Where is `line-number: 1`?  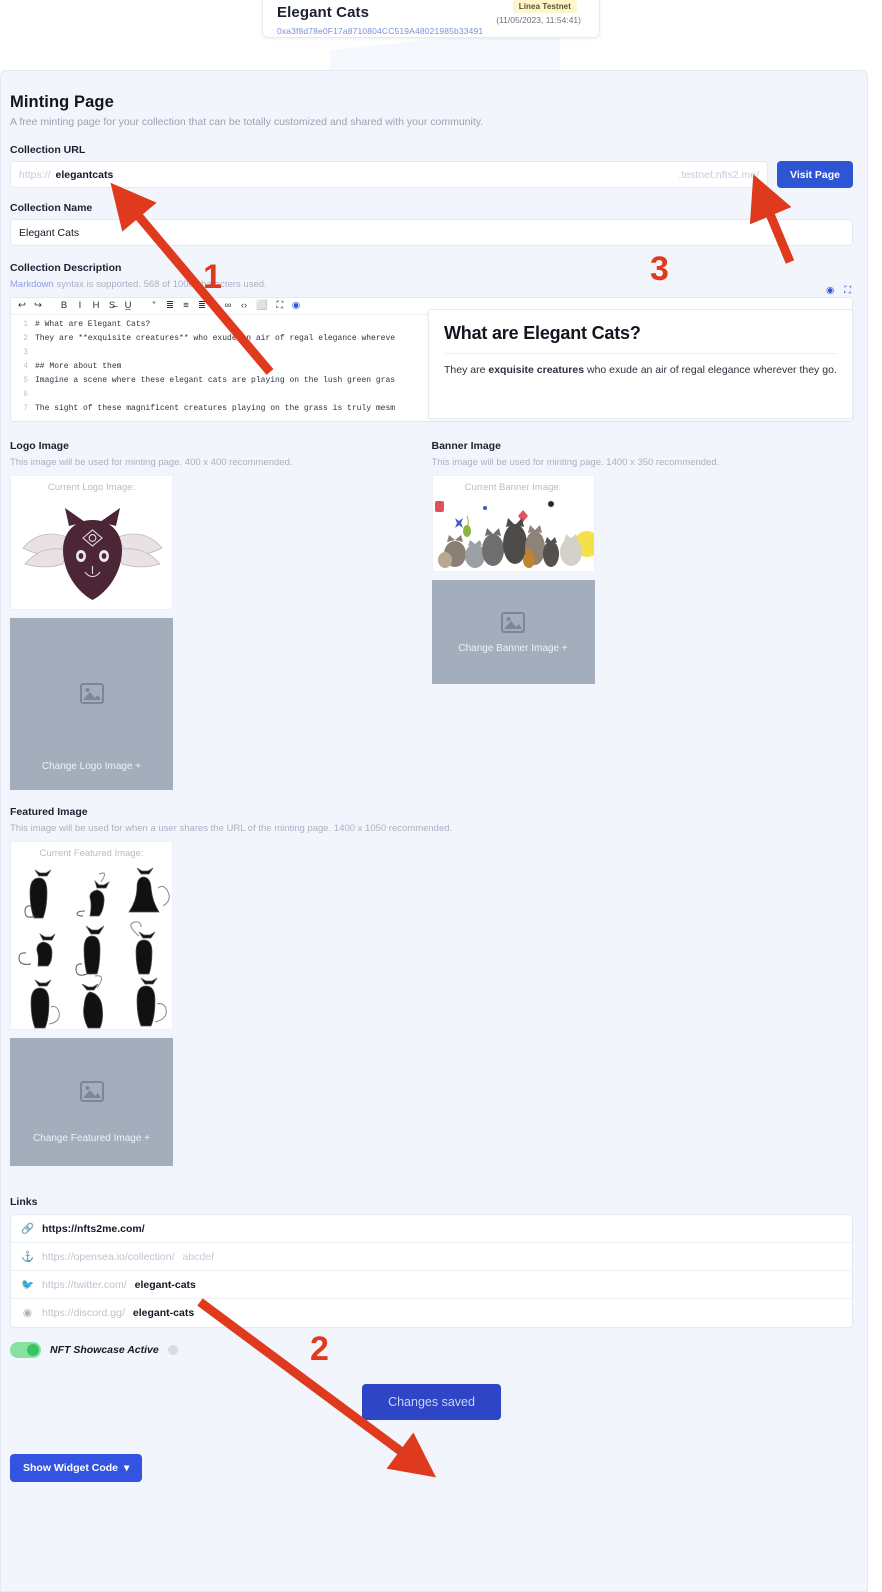
line-number: 1 is located at coordinates (25, 324).